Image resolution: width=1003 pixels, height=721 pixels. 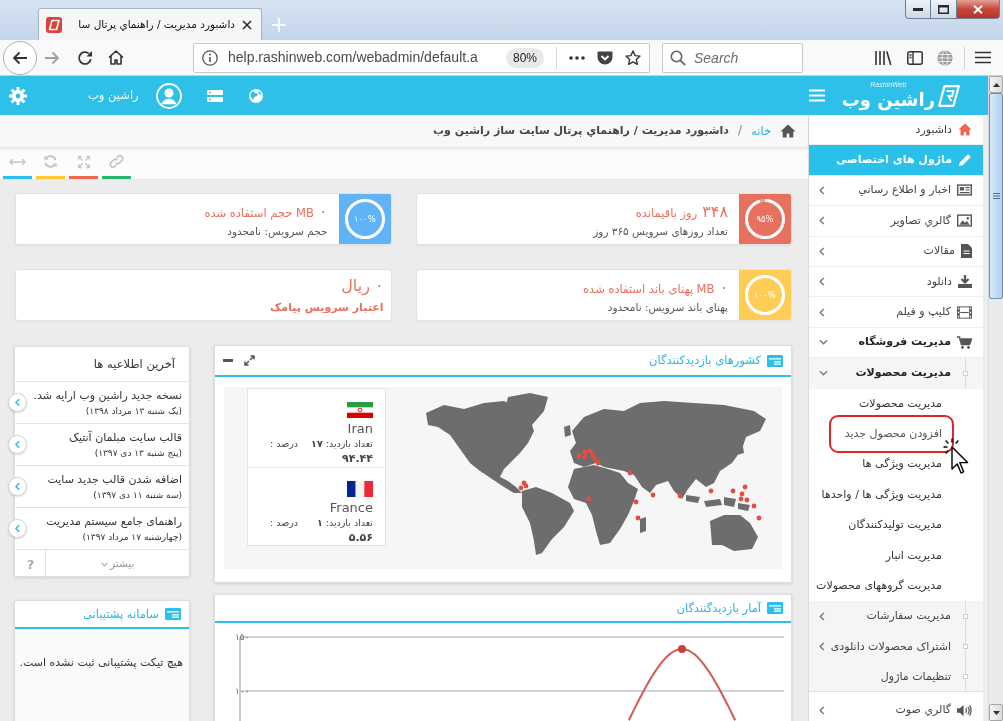 I want to click on axis-tick-label: ۱۵۰, so click(x=242, y=637).